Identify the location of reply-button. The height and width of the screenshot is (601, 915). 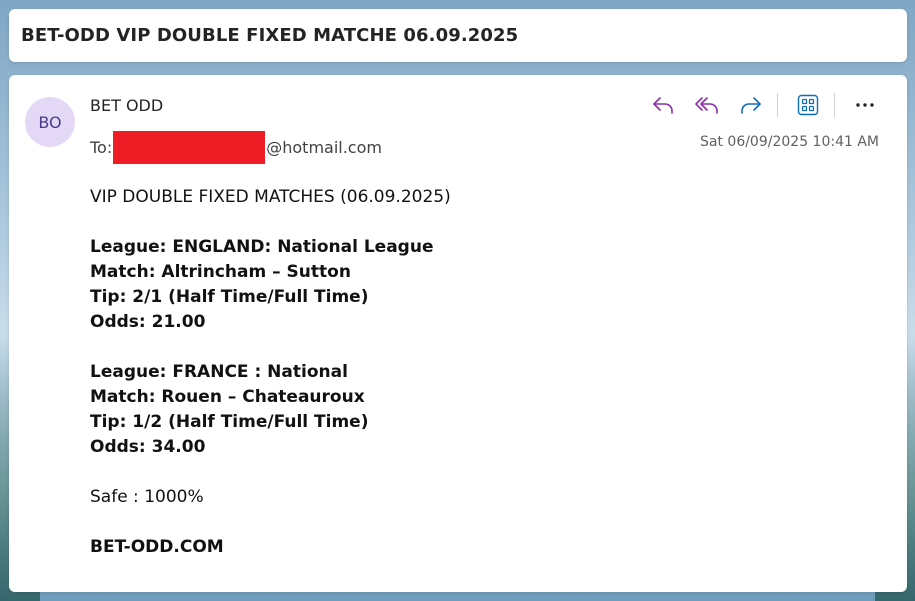
(663, 105).